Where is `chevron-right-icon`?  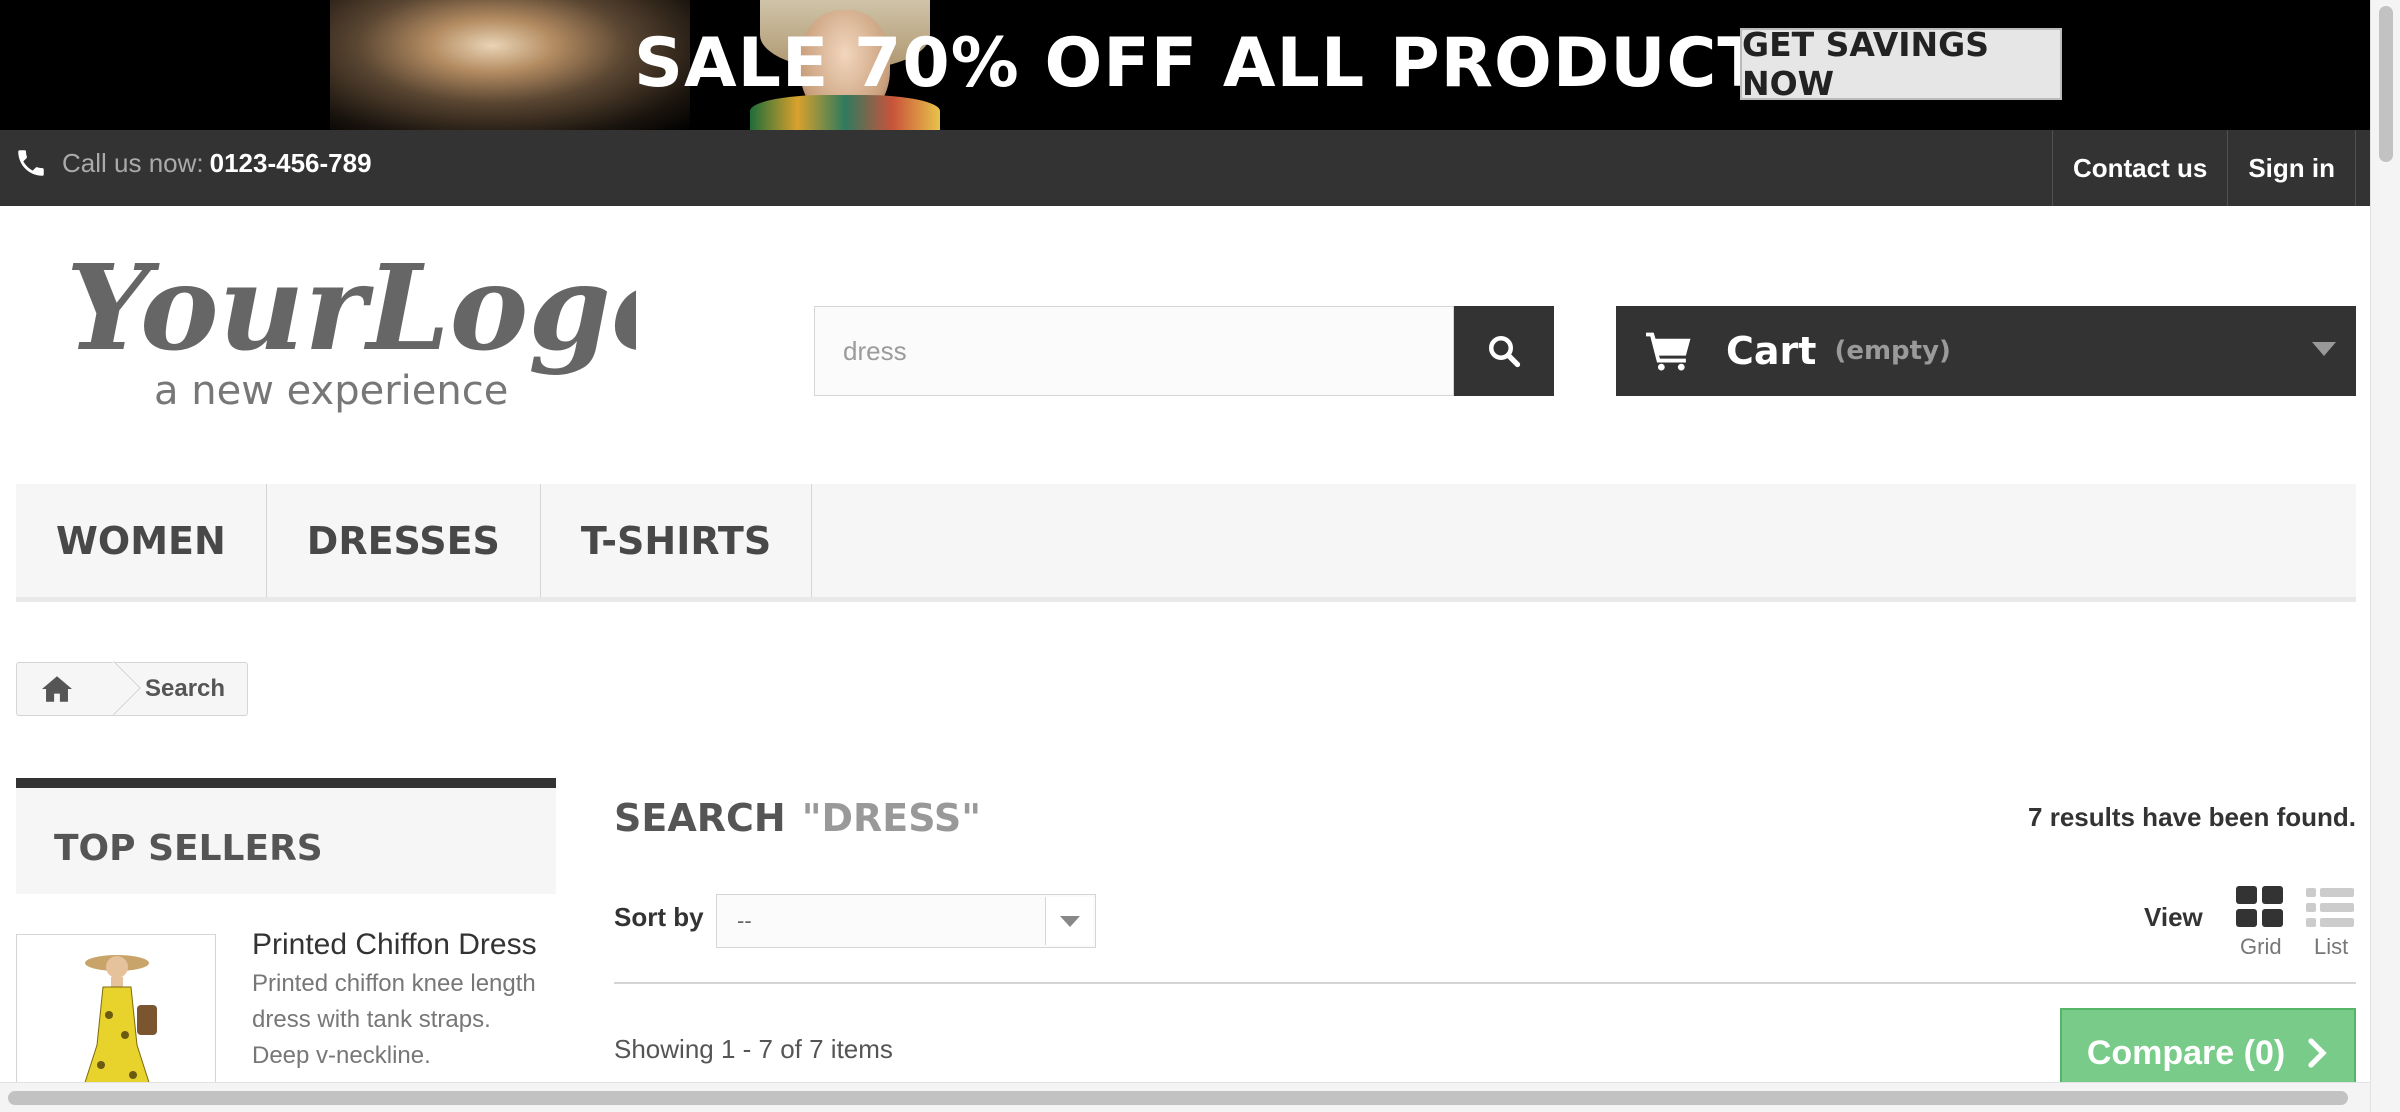
chevron-right-icon is located at coordinates (2317, 1053).